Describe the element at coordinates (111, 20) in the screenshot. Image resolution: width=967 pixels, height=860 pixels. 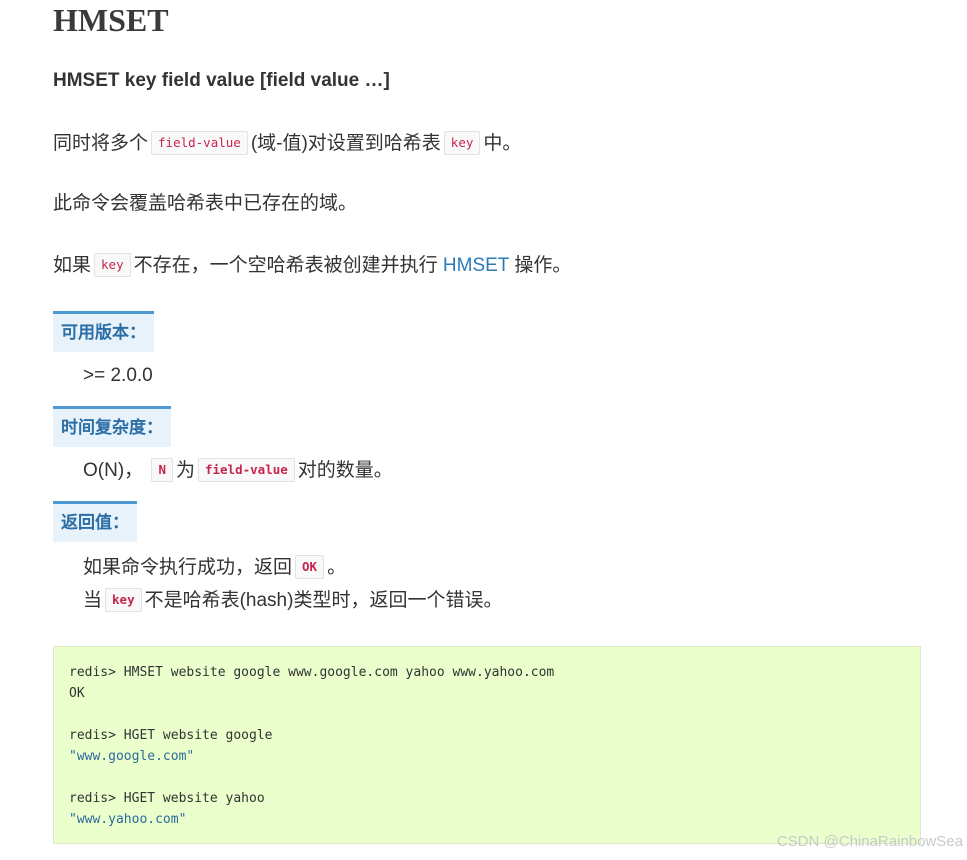
I see `page-title: HMSET` at that location.